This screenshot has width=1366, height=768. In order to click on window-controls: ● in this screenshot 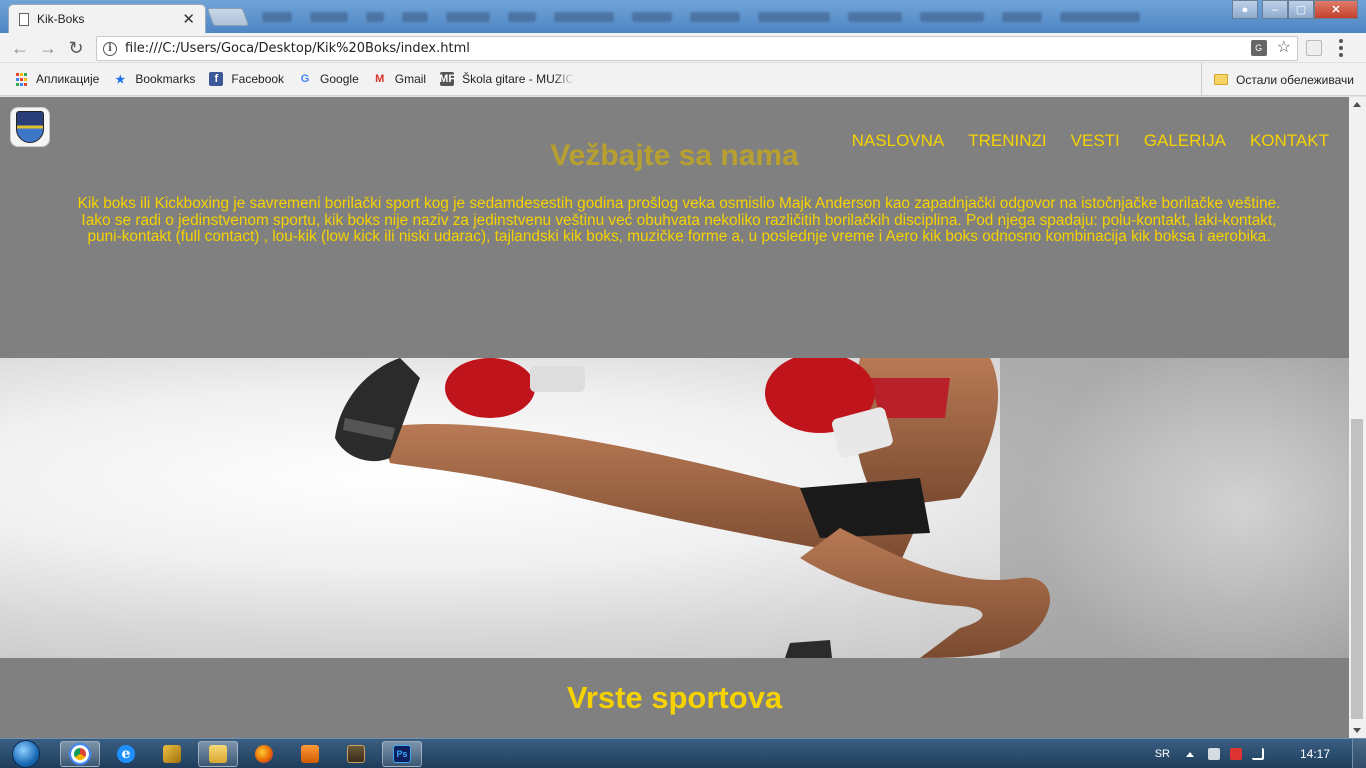, I will do `click(1245, 9)`.